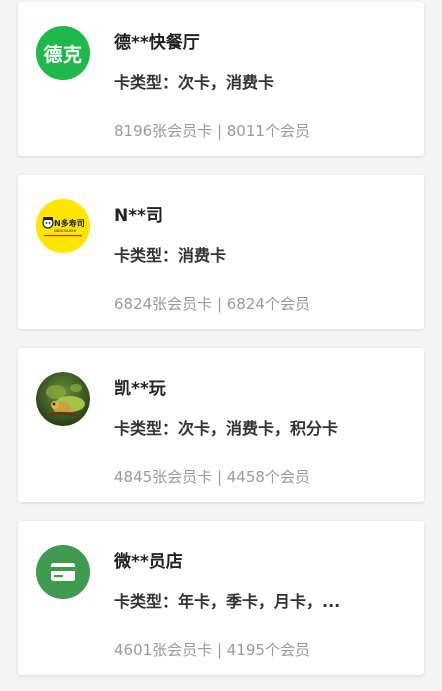 The height and width of the screenshot is (691, 442). Describe the element at coordinates (69, 223) in the screenshot. I see `logo-text: N多寿司` at that location.